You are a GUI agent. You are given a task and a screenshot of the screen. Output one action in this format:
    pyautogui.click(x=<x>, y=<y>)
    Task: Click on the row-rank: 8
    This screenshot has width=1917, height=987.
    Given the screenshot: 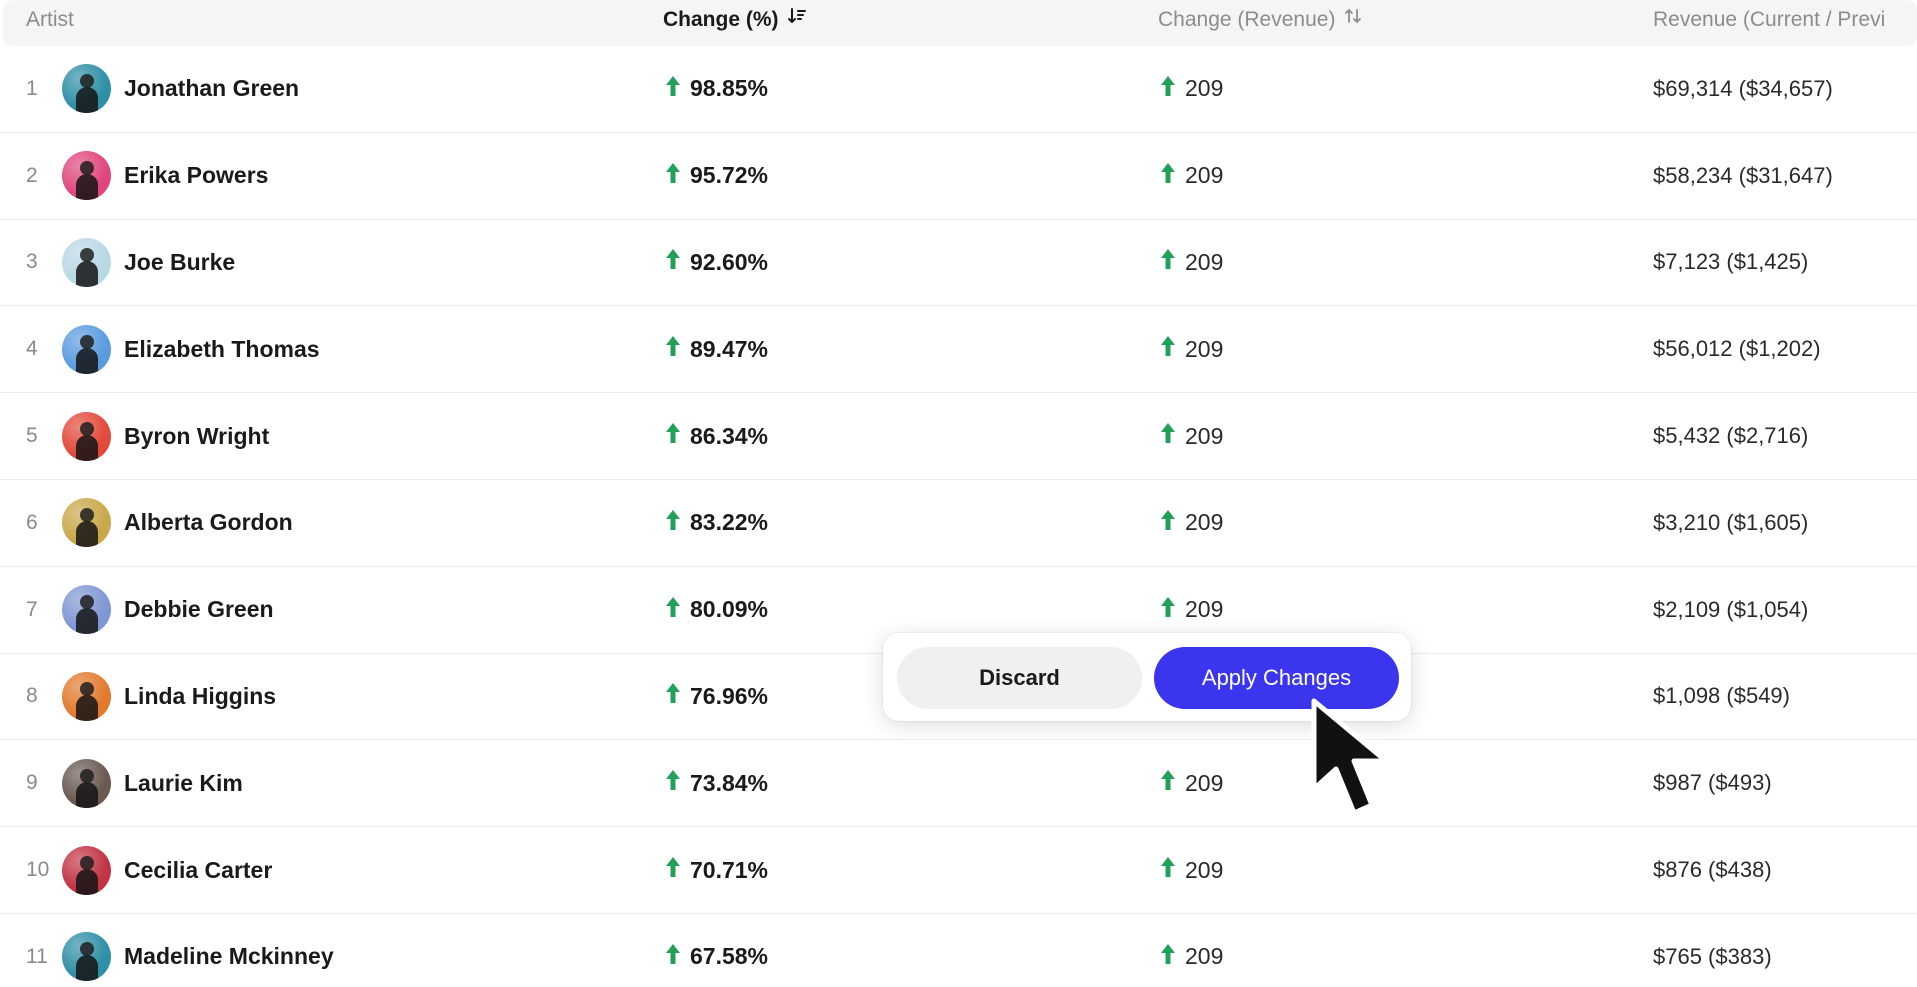 What is the action you would take?
    pyautogui.click(x=32, y=696)
    